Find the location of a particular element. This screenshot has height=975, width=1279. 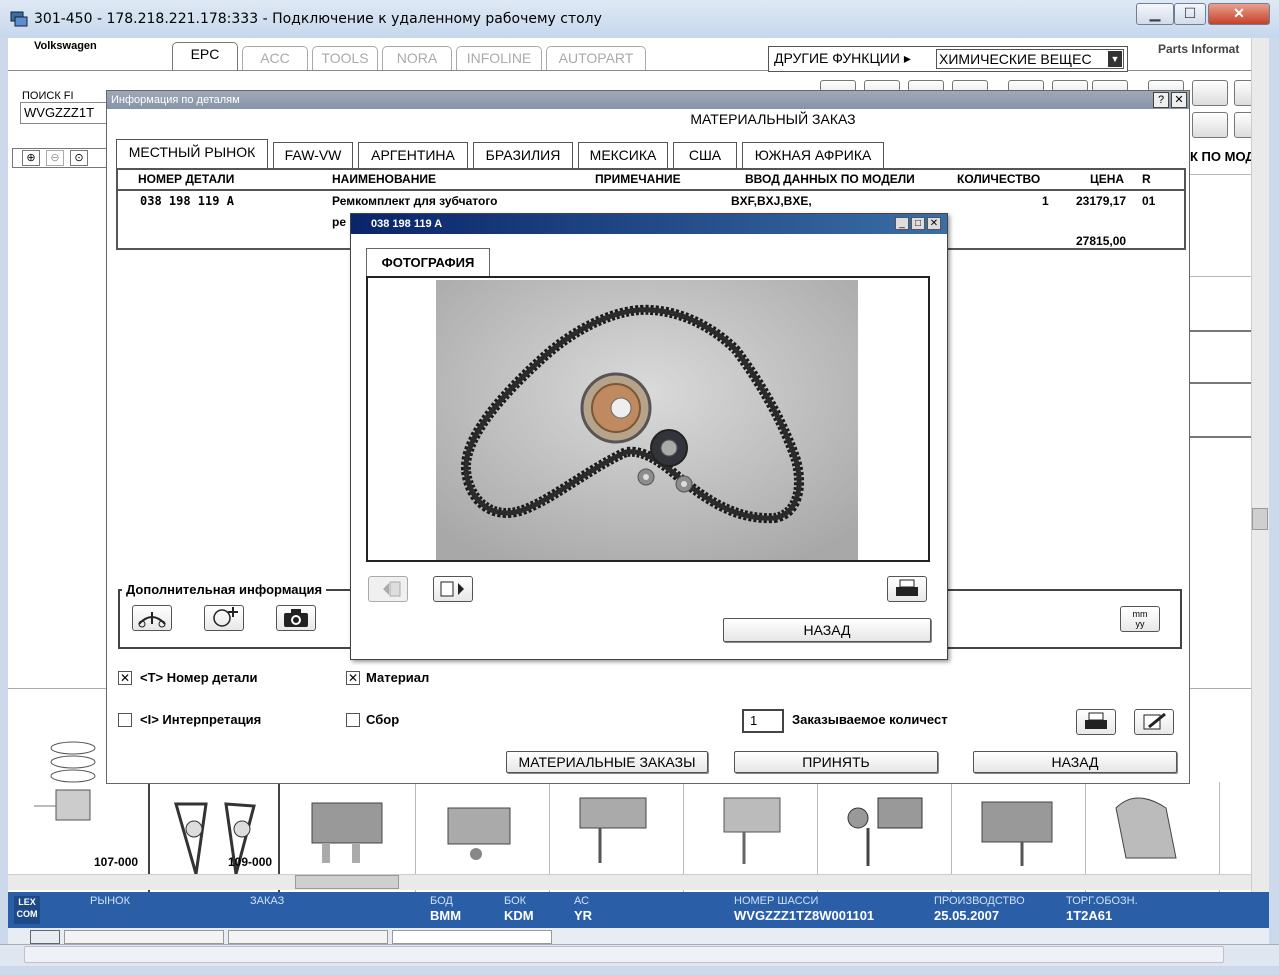

checkbox-interpretation is located at coordinates (125, 720).